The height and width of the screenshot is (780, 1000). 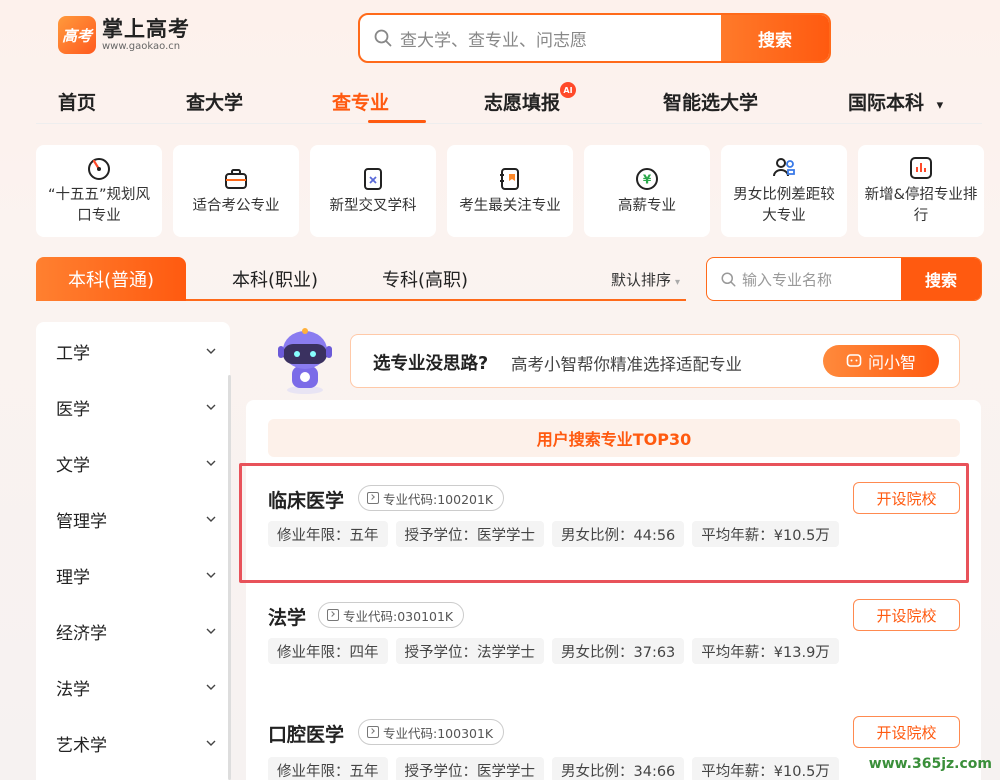 I want to click on nav-volunteer: 志愿填报 AI, so click(x=530, y=98).